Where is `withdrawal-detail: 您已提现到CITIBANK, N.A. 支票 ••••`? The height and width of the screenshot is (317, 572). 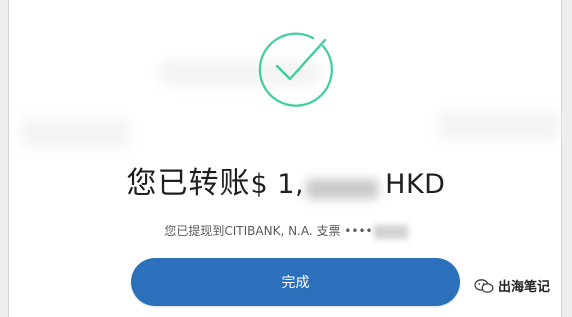
withdrawal-detail: 您已提现到CITIBANK, N.A. 支票 •••• is located at coordinates (286, 230).